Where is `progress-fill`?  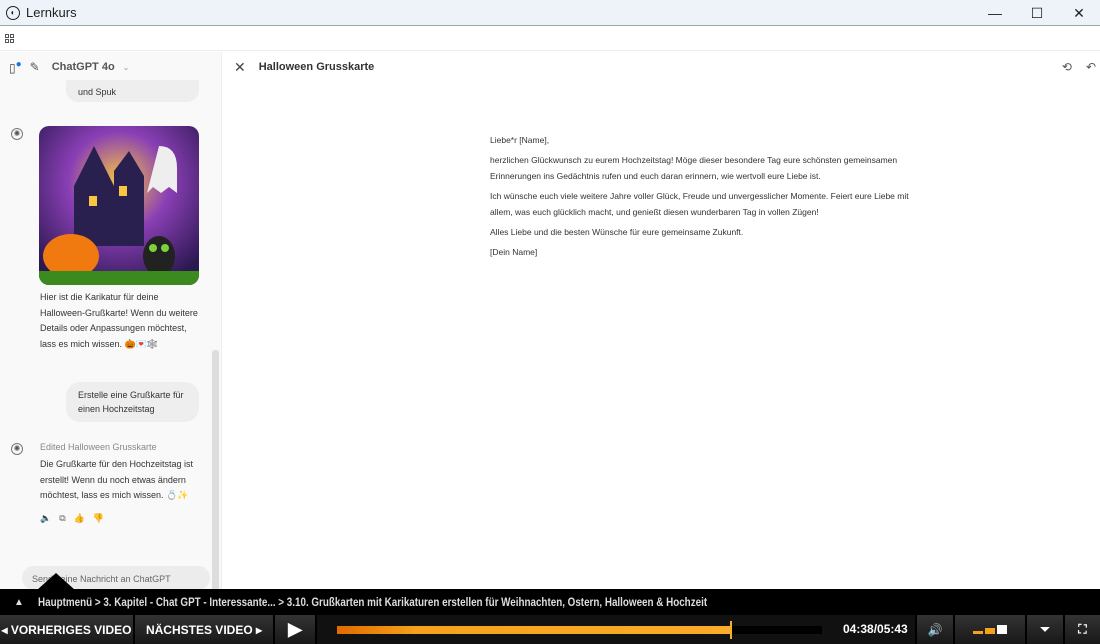
progress-fill is located at coordinates (533, 630).